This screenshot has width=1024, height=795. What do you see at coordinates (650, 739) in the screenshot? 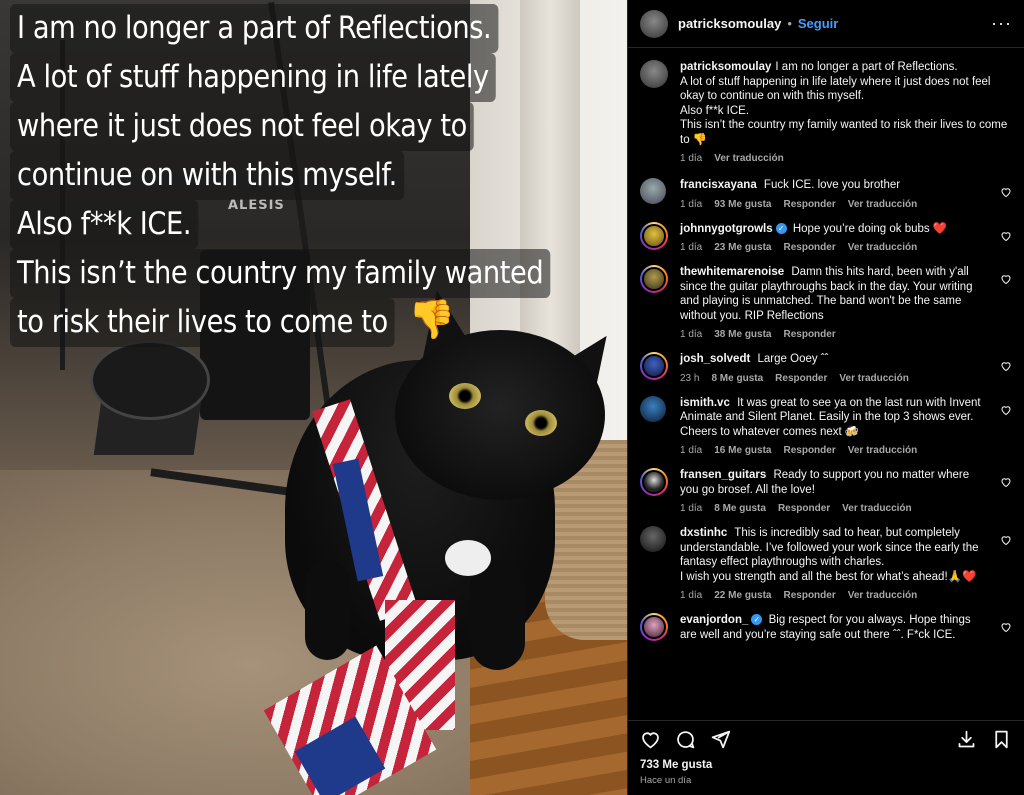
I see `like-heart-icon` at bounding box center [650, 739].